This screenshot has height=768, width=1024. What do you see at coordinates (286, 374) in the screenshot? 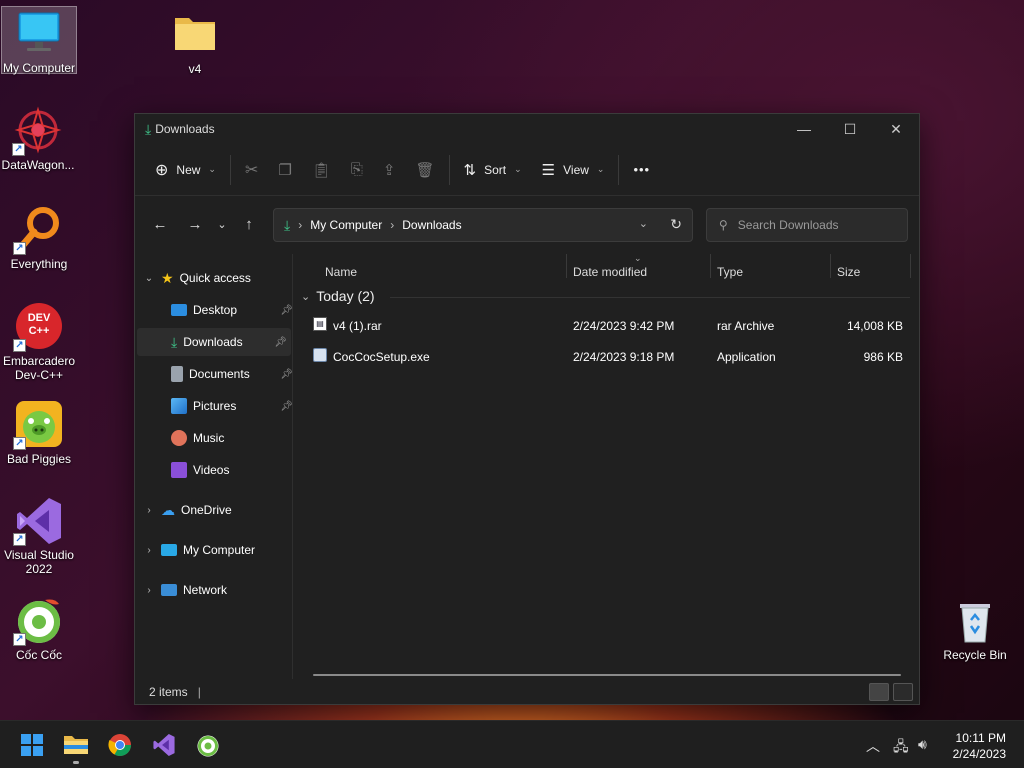
I see `pin-icon: 📌︎` at bounding box center [286, 374].